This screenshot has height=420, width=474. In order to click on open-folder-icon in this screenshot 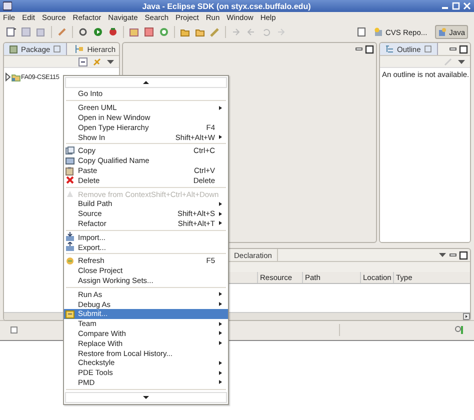, I will do `click(200, 32)`.